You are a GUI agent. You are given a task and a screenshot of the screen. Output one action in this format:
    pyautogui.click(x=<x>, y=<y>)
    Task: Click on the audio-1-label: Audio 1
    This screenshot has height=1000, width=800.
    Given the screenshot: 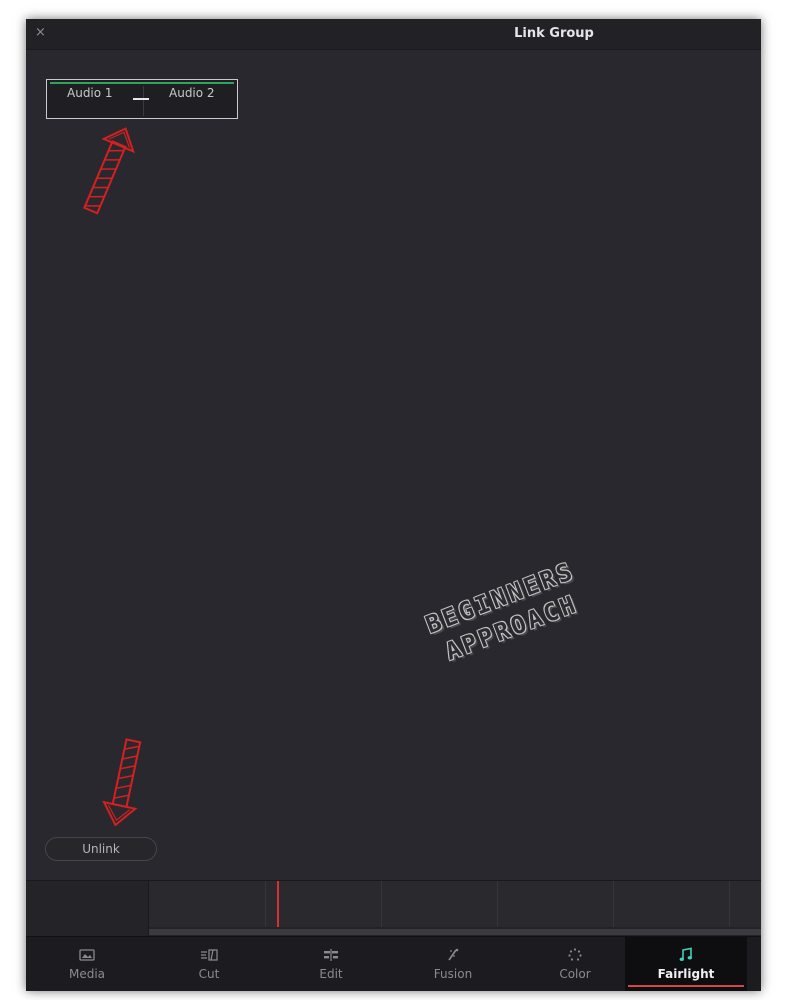 What is the action you would take?
    pyautogui.click(x=90, y=93)
    